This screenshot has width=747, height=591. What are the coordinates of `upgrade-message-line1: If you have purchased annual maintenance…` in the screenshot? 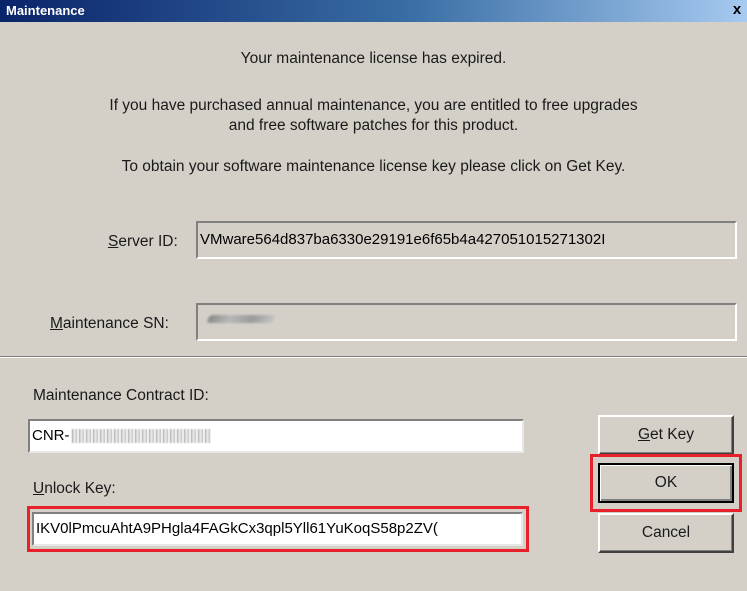 It's located at (373, 105).